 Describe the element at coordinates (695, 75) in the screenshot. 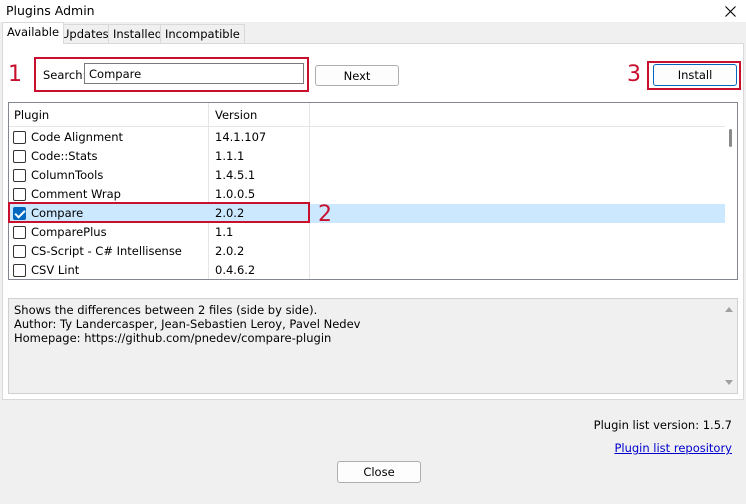

I see `install-button: Install` at that location.